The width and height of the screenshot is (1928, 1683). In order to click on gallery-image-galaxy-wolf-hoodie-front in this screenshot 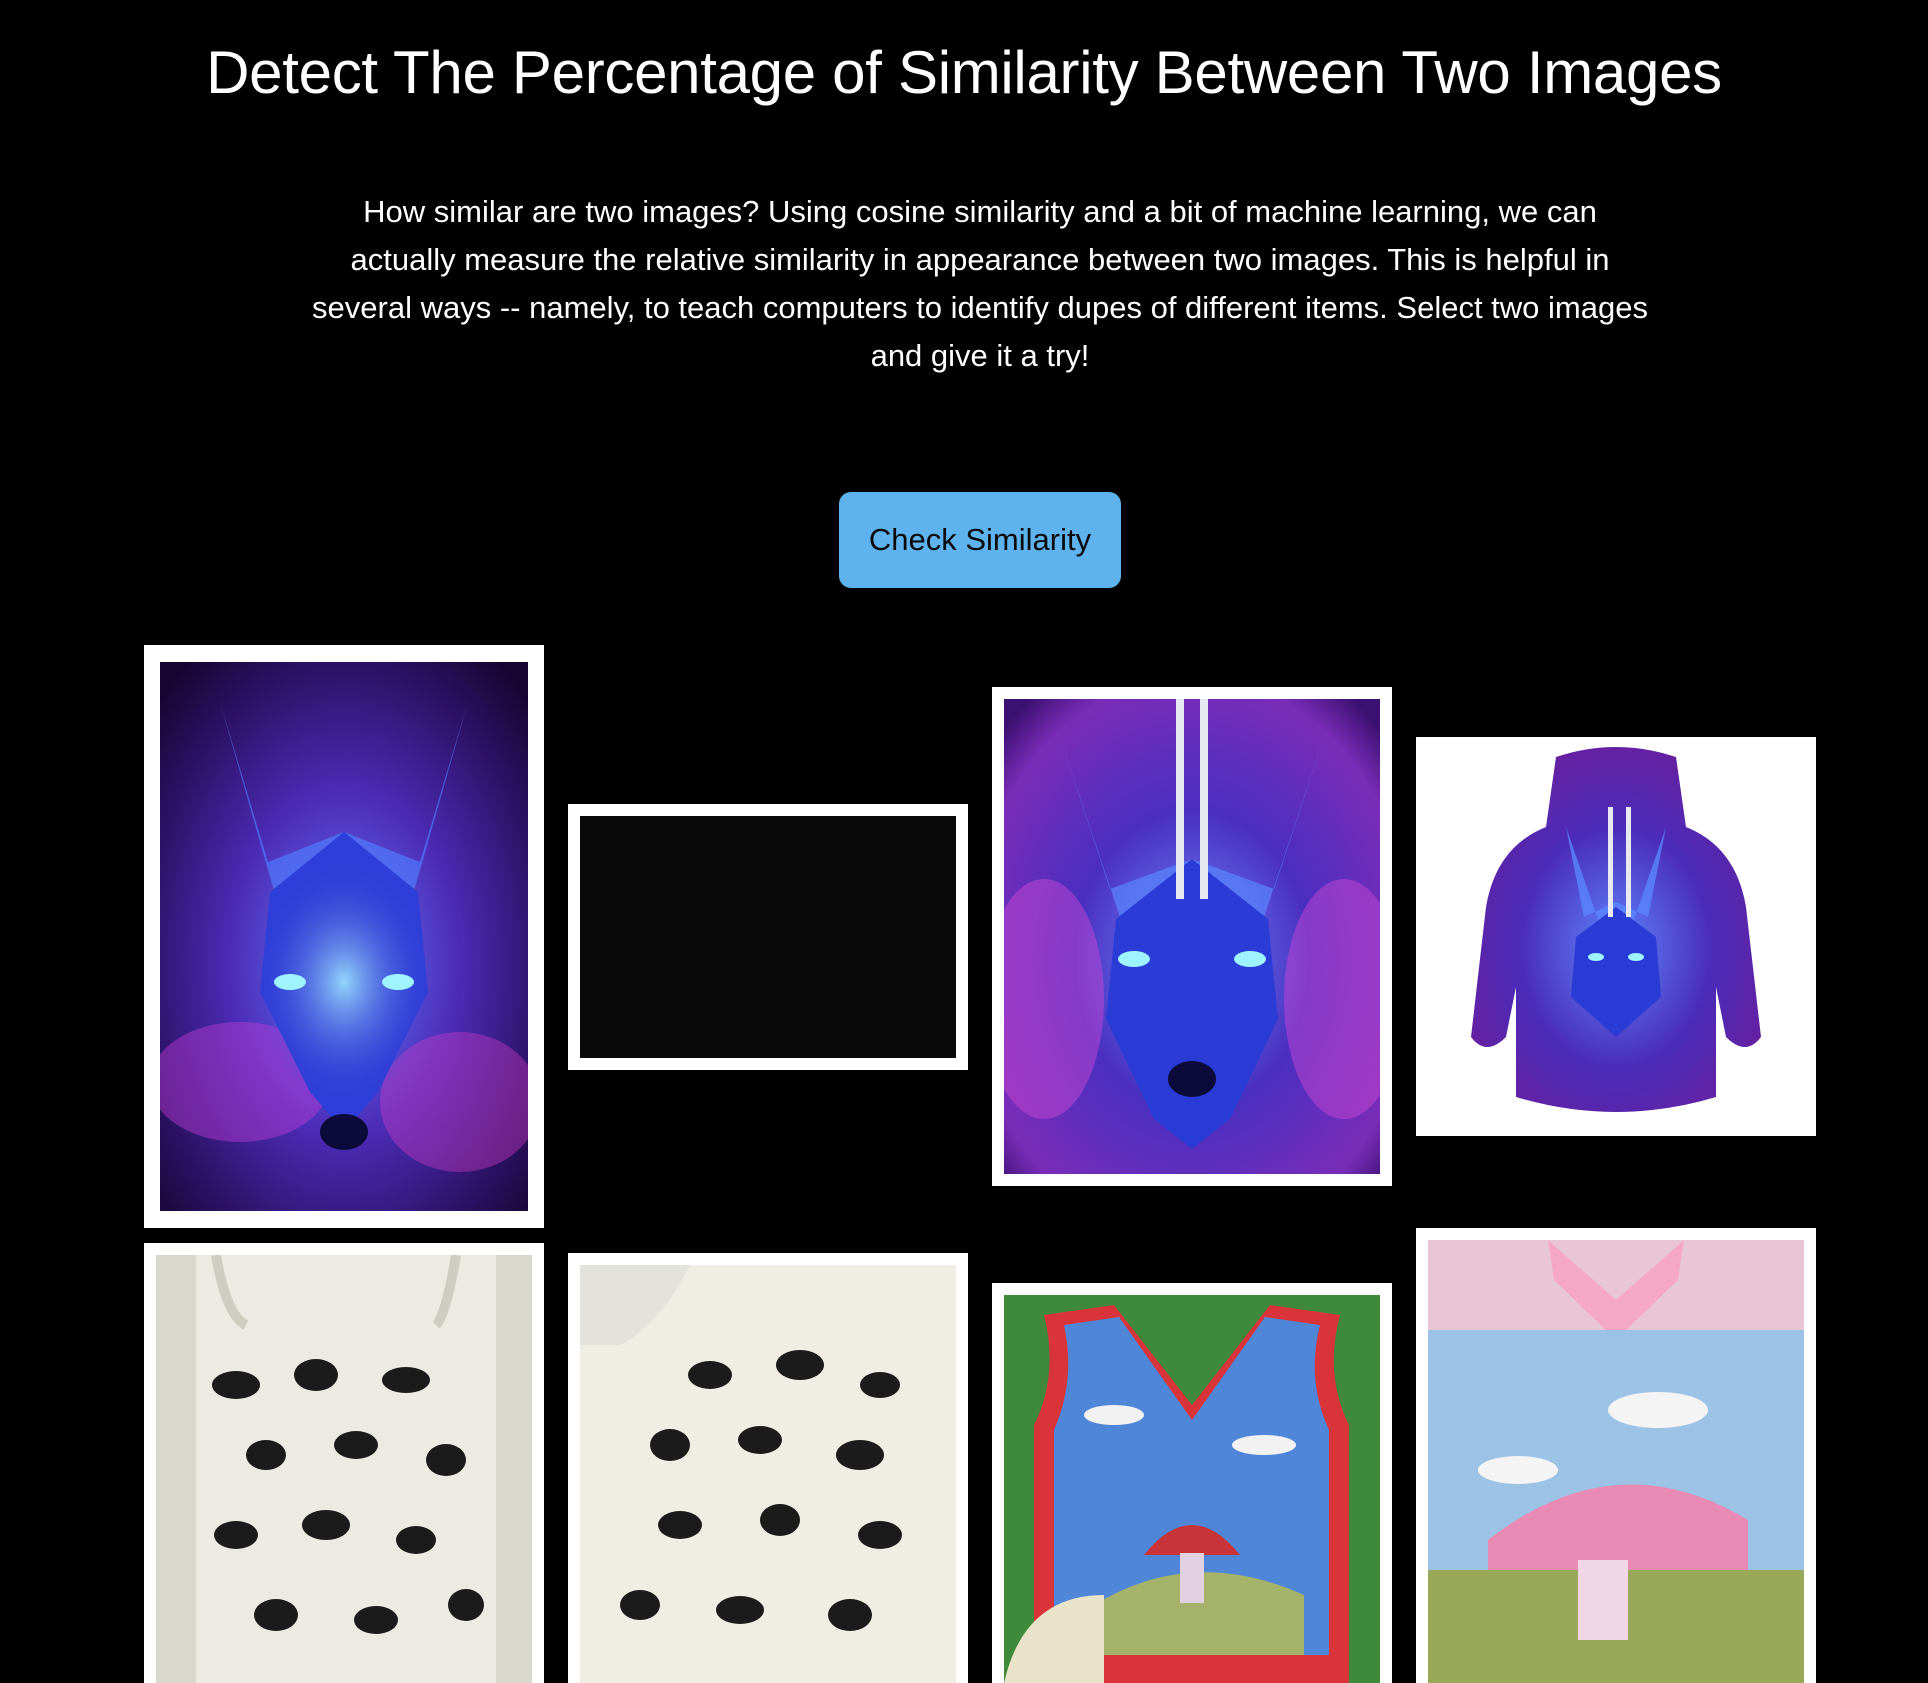, I will do `click(1192, 936)`.